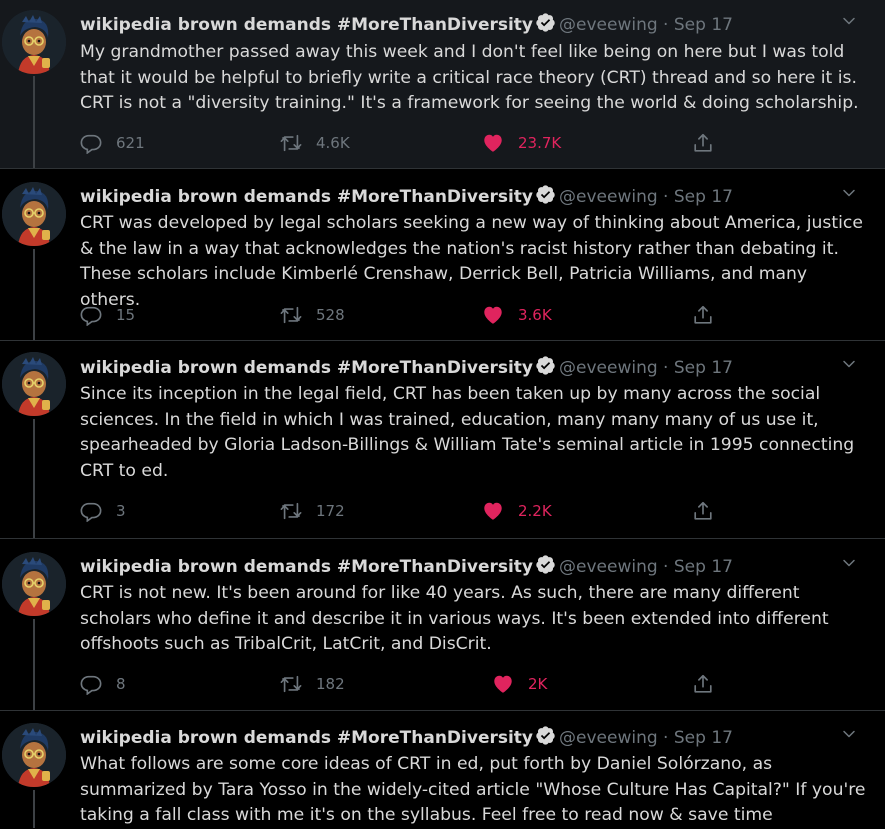 The width and height of the screenshot is (885, 829). What do you see at coordinates (519, 684) in the screenshot?
I see `like-button: 2K` at bounding box center [519, 684].